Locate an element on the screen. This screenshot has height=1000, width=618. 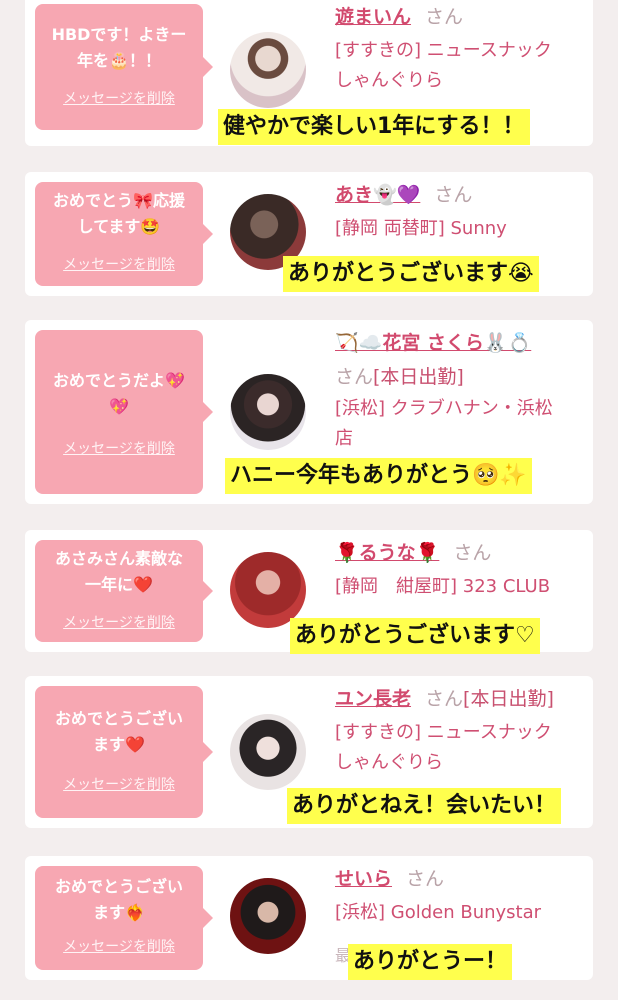
cast-name-row: 遊まいん さん is located at coordinates (399, 17).